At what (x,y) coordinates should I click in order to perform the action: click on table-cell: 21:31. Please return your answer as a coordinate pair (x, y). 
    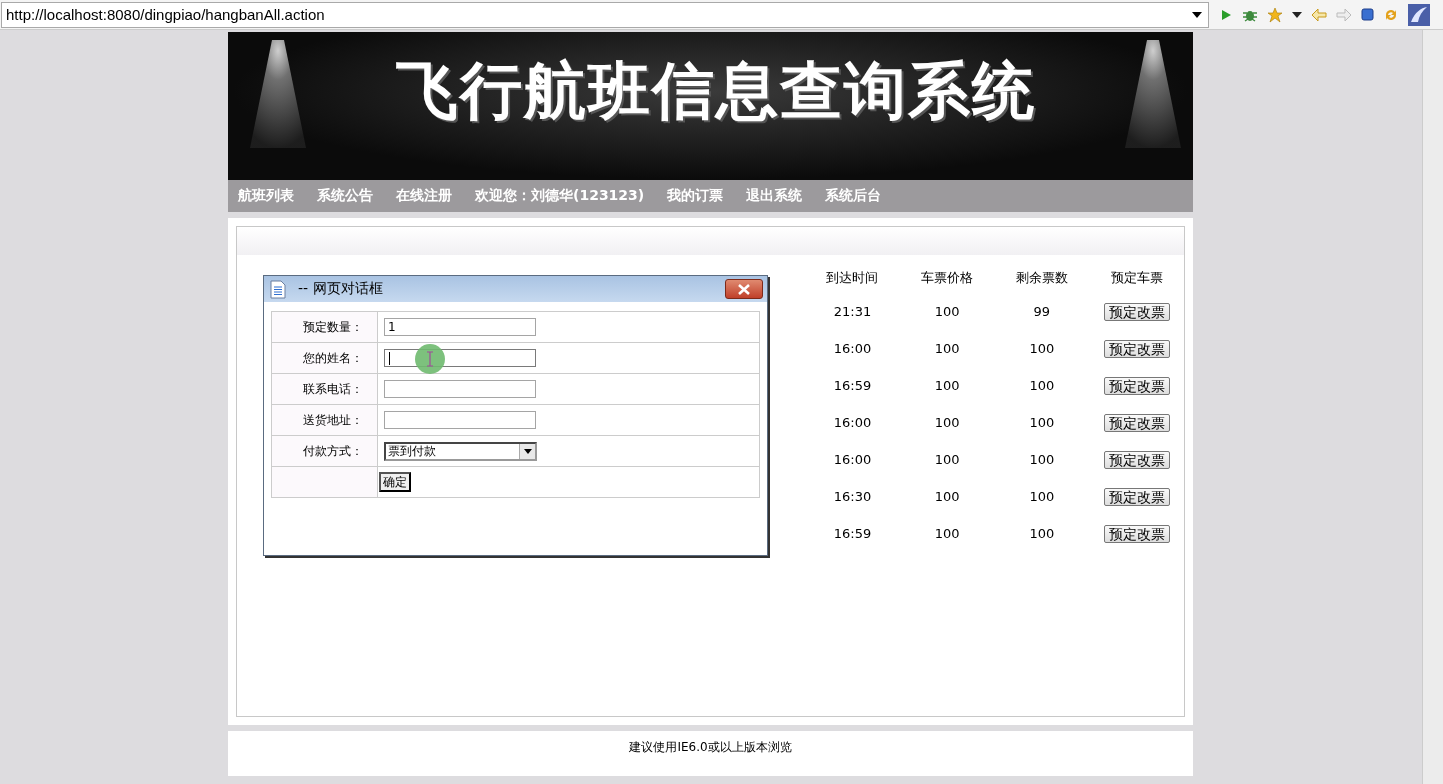
    Looking at the image, I should click on (852, 311).